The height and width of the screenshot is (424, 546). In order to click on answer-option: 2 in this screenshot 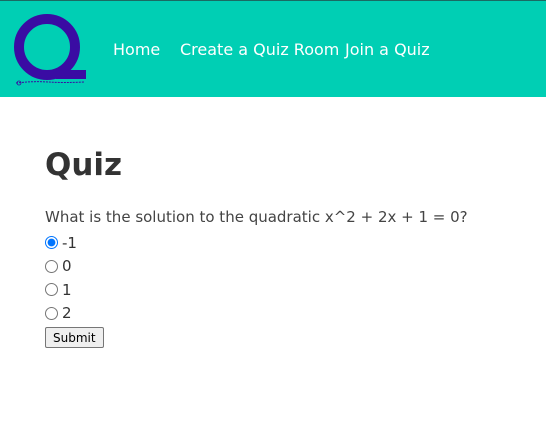, I will do `click(61, 314)`.